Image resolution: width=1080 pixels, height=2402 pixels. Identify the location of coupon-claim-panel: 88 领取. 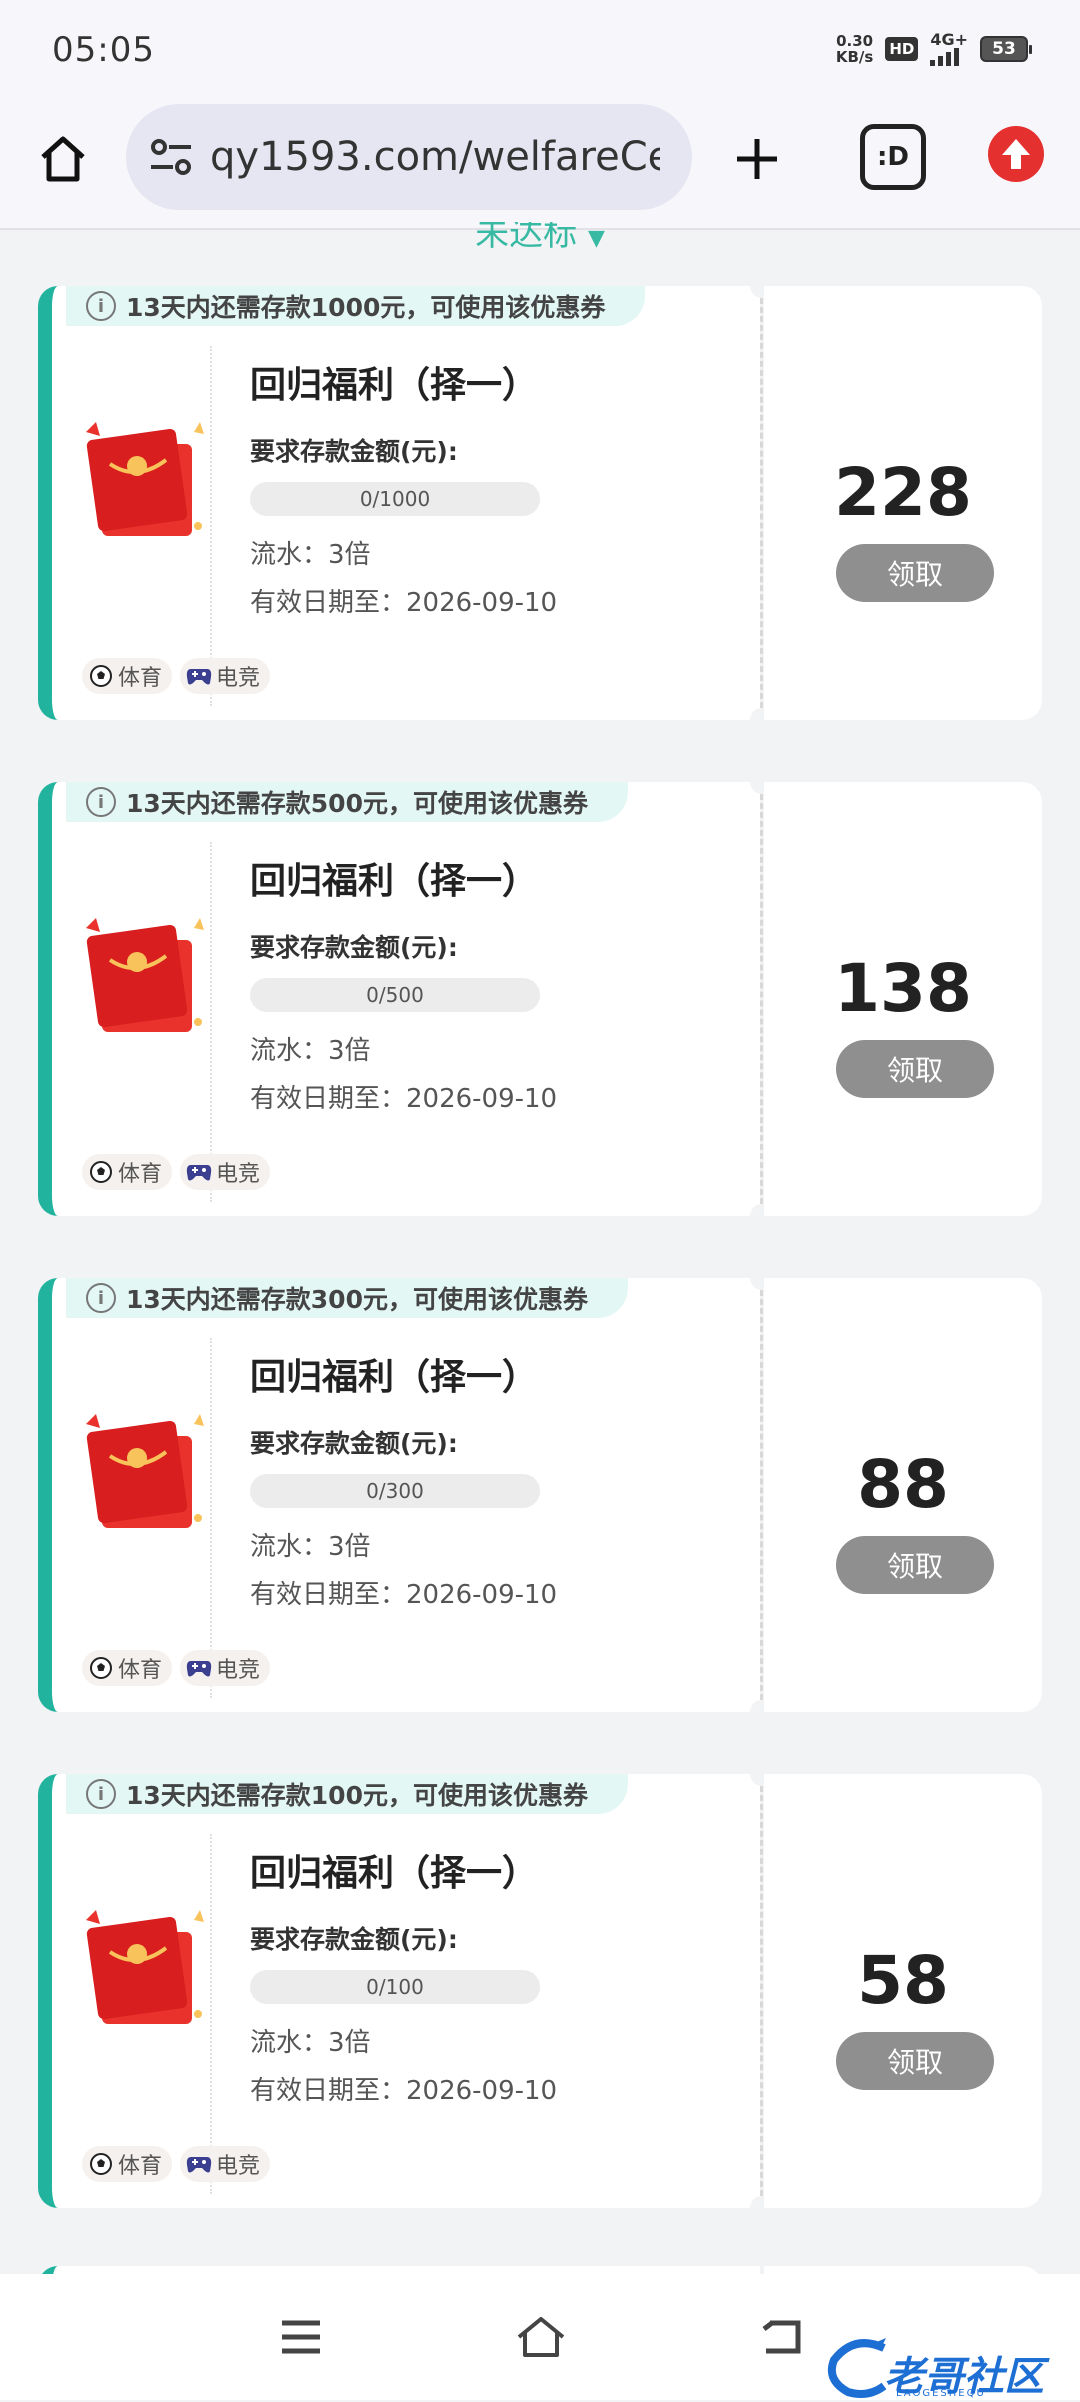
(903, 1495).